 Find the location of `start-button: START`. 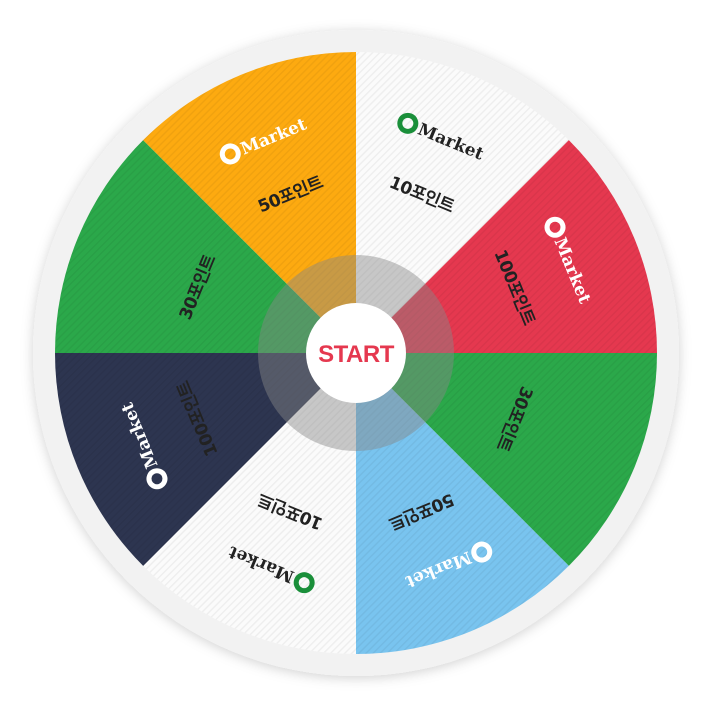

start-button: START is located at coordinates (356, 353).